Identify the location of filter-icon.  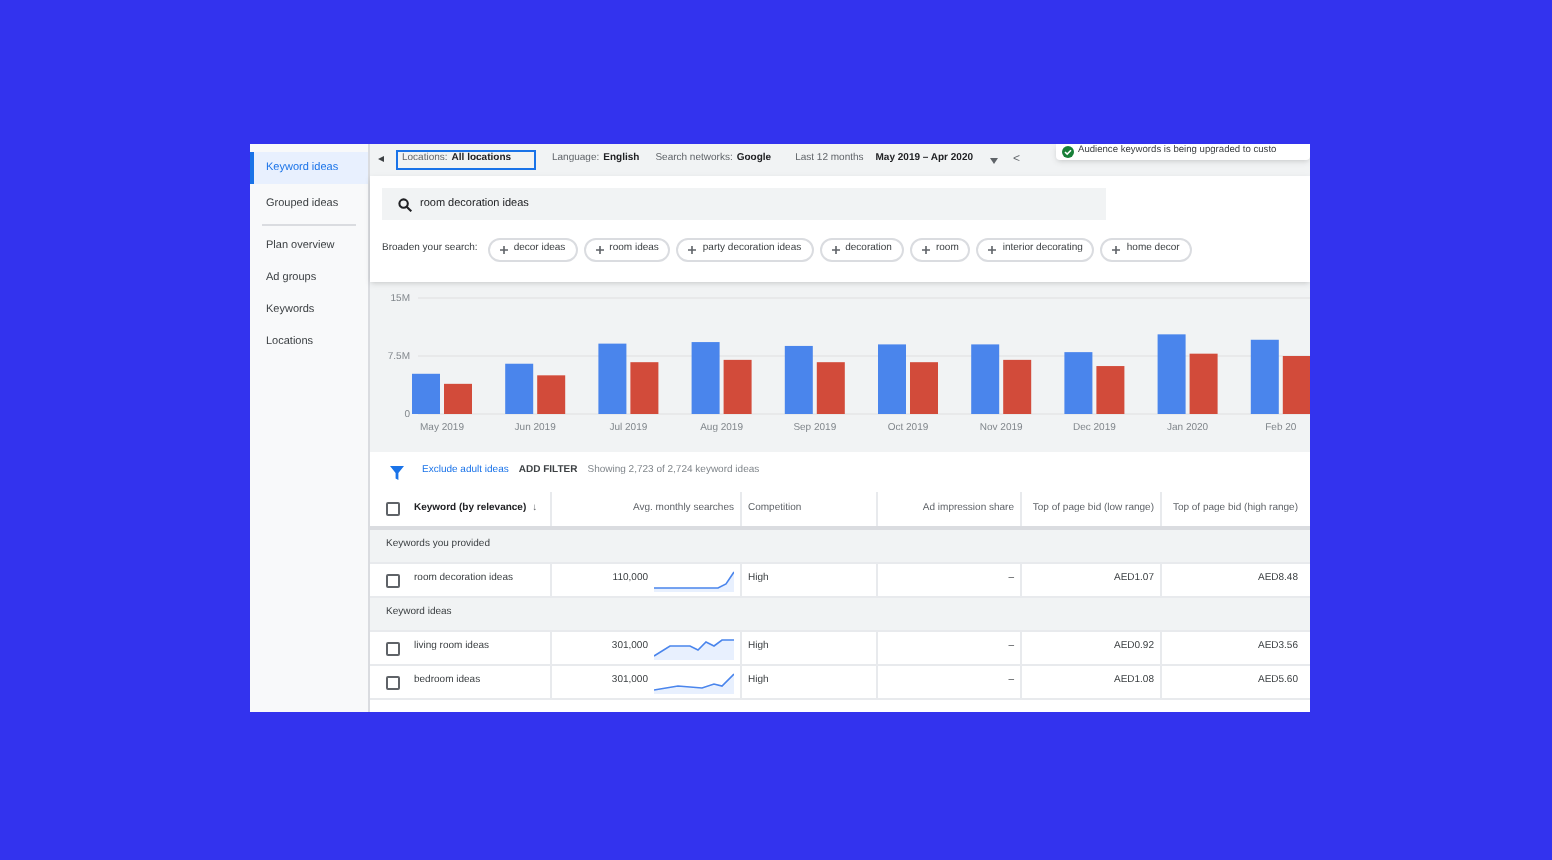
(397, 472).